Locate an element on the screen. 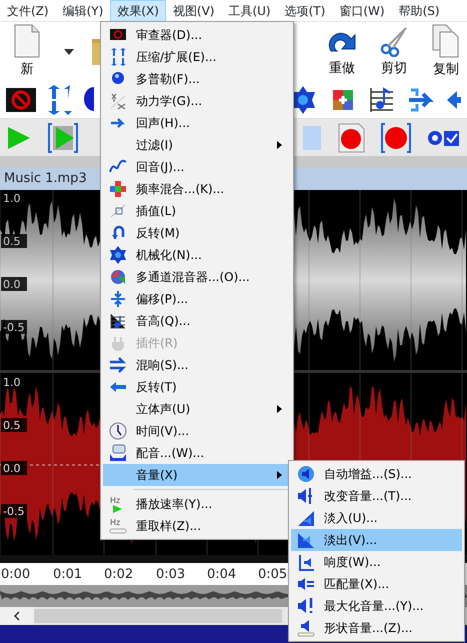  time-label: 0:00 is located at coordinates (15, 575).